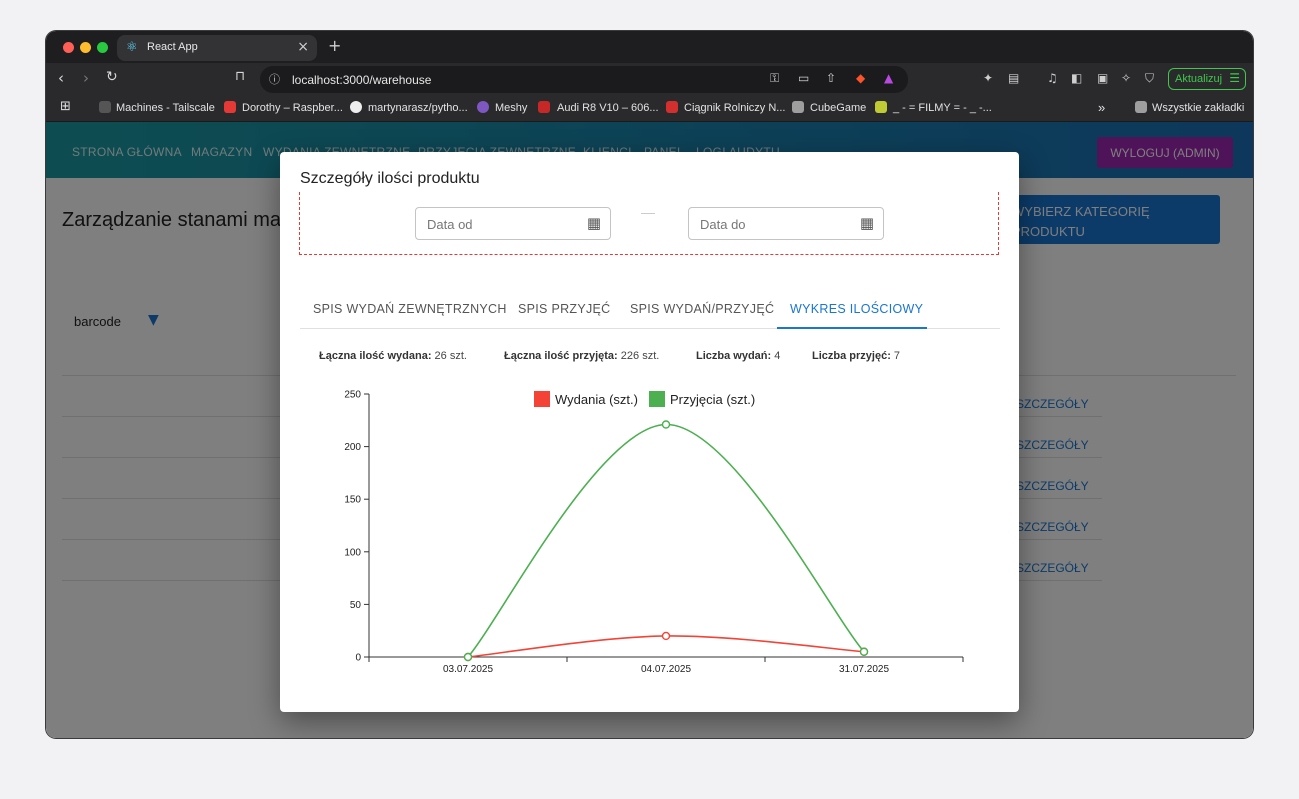 Image resolution: width=1299 pixels, height=799 pixels. What do you see at coordinates (1149, 78) in the screenshot?
I see `vpn-icon: ⛉` at bounding box center [1149, 78].